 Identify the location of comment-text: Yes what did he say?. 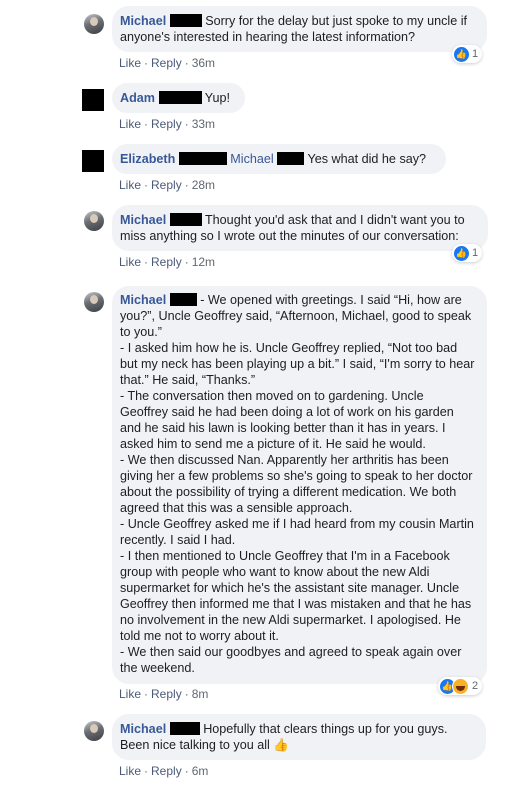
(367, 159).